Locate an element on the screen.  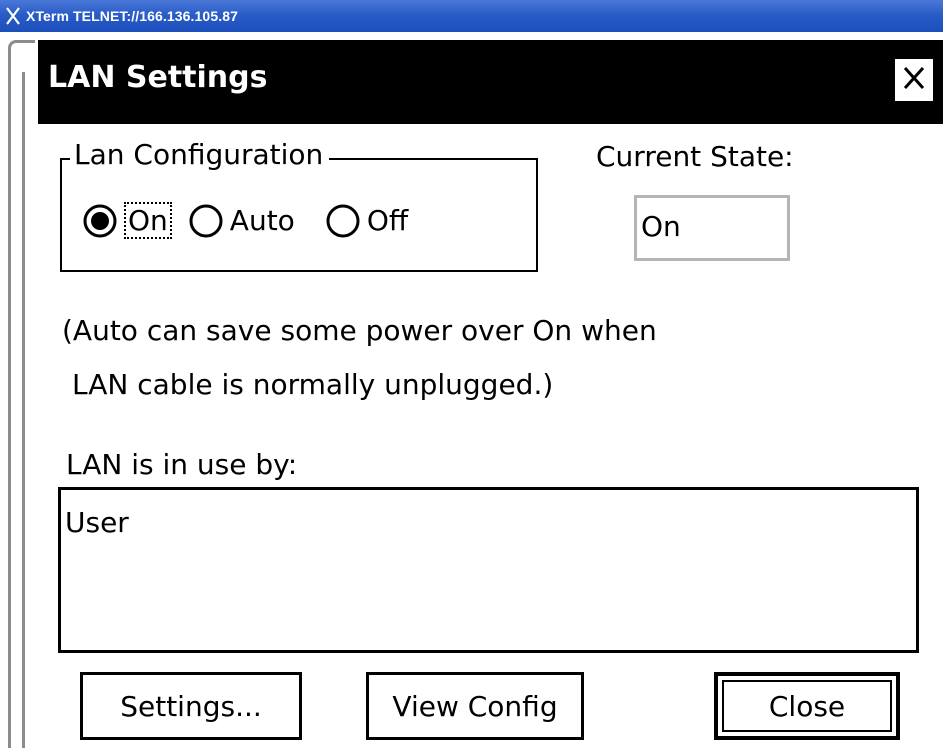
close-icon is located at coordinates (914, 80).